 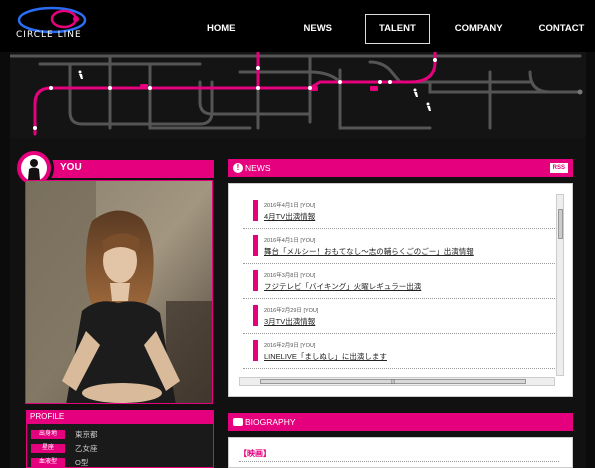 I want to click on divider, so click(x=399, y=461).